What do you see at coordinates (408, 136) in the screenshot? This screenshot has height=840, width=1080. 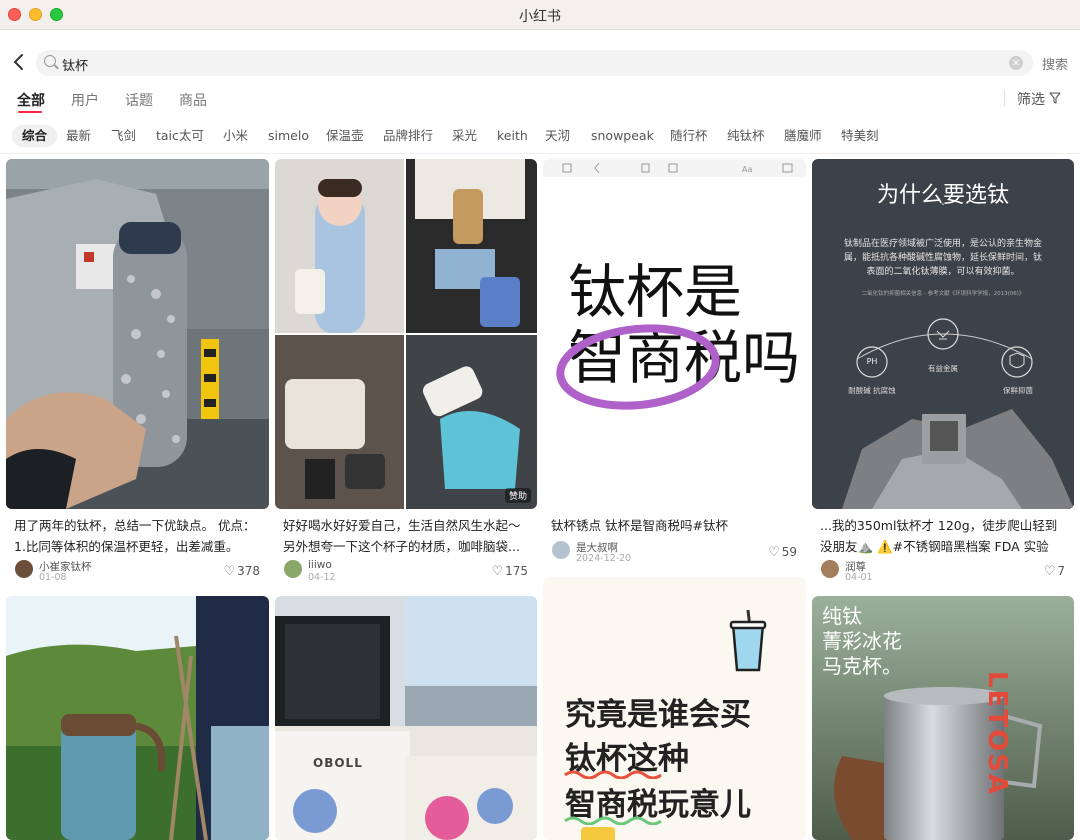 I see `chip-brand-ranking: 品牌排行` at bounding box center [408, 136].